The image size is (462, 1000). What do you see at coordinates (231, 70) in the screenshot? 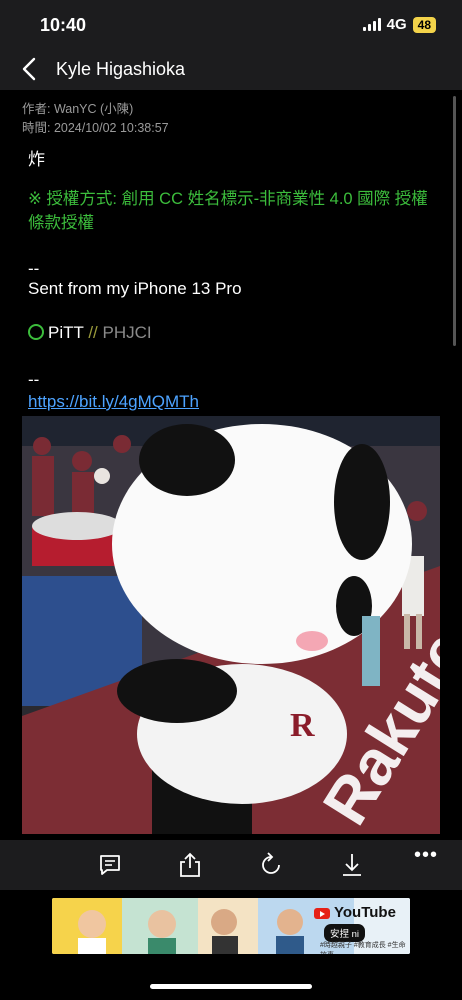
I see `nav-bar: Kyle Higashioka` at bounding box center [231, 70].